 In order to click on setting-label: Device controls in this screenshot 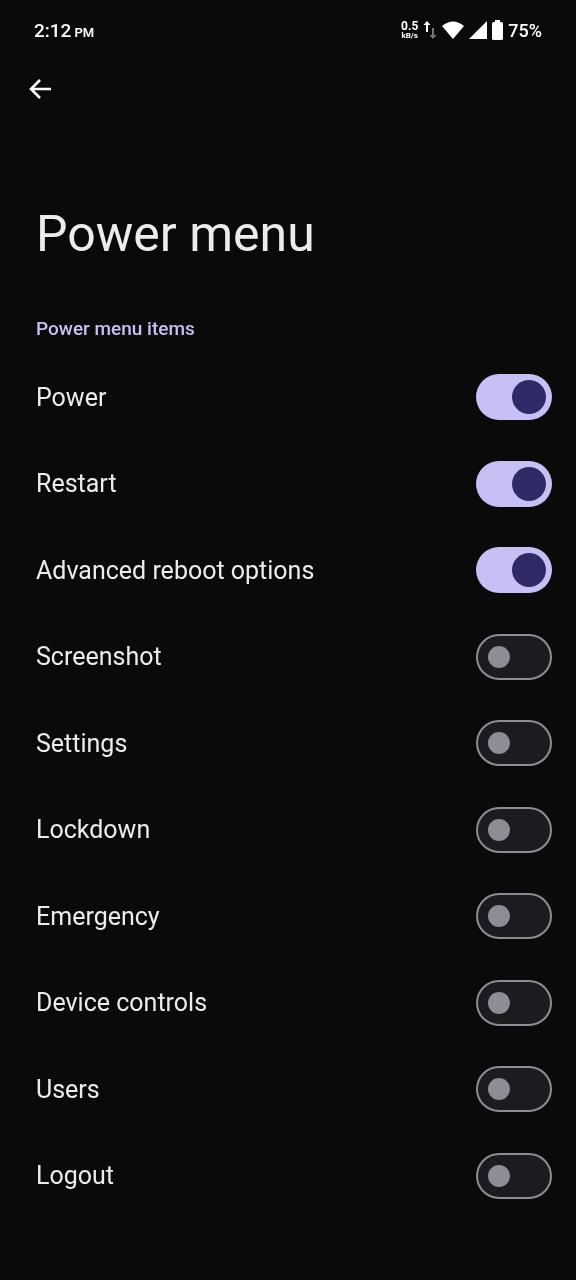, I will do `click(122, 1003)`.